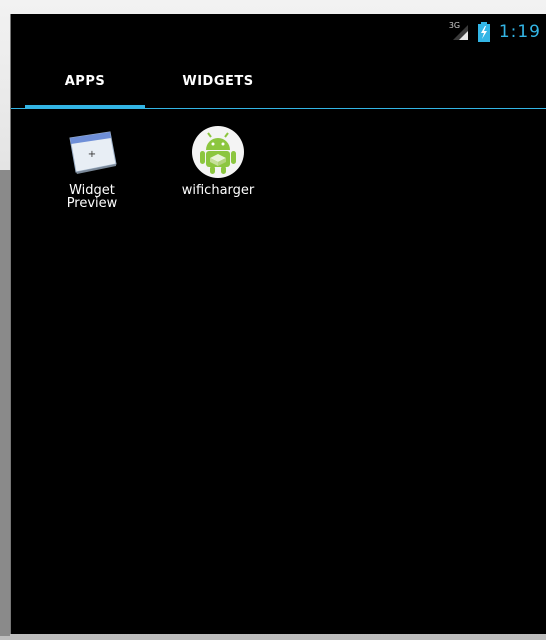  Describe the element at coordinates (218, 152) in the screenshot. I see `android-robot-icon` at that location.